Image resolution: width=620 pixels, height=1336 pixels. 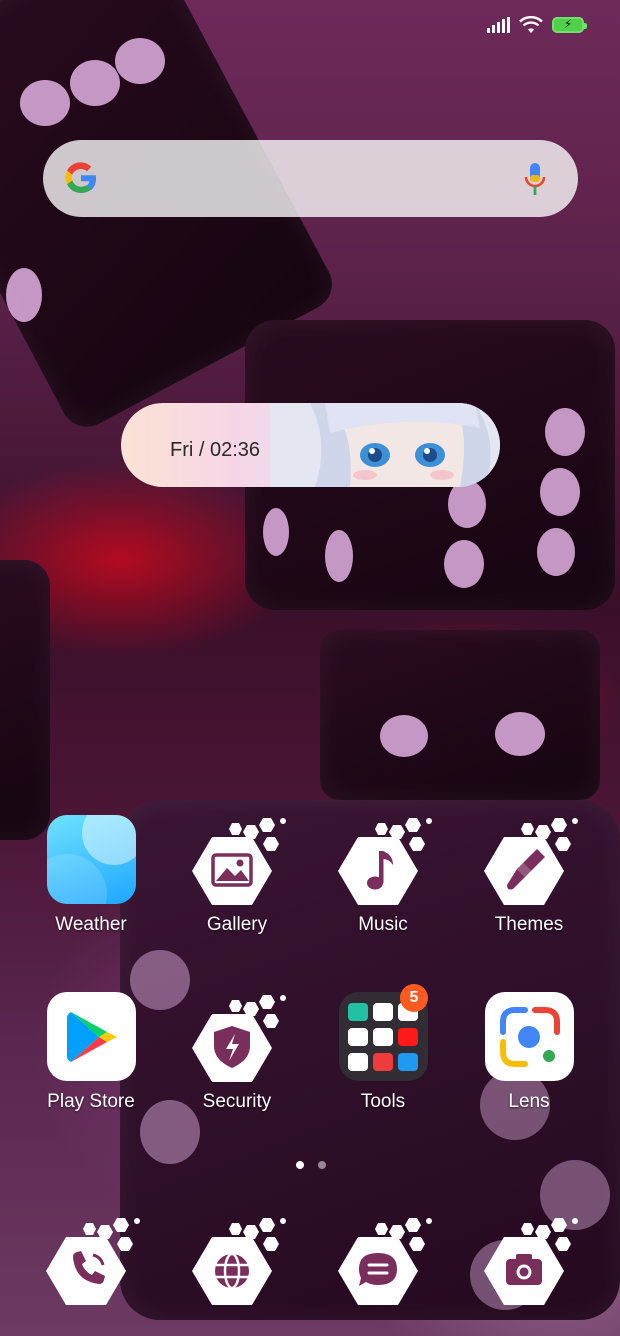 What do you see at coordinates (385, 1261) in the screenshot?
I see `message-icon` at bounding box center [385, 1261].